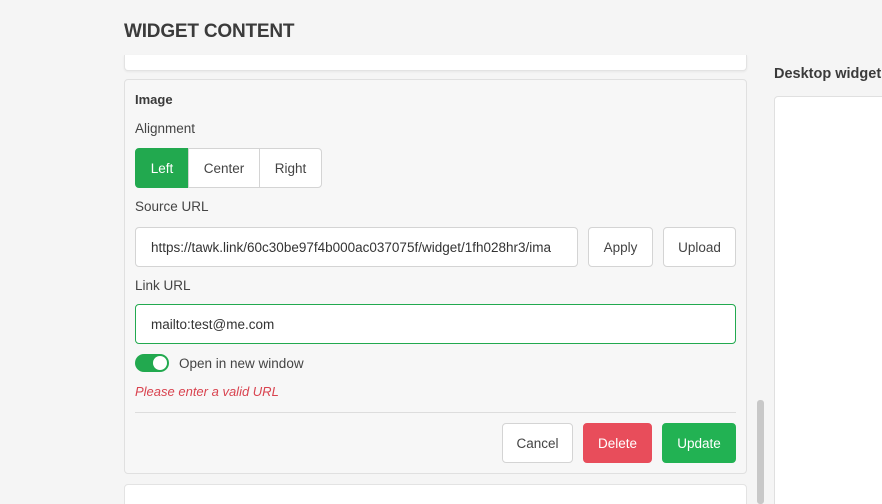 This screenshot has width=882, height=504. What do you see at coordinates (209, 31) in the screenshot?
I see `page-title: WIDGET CONTENT` at bounding box center [209, 31].